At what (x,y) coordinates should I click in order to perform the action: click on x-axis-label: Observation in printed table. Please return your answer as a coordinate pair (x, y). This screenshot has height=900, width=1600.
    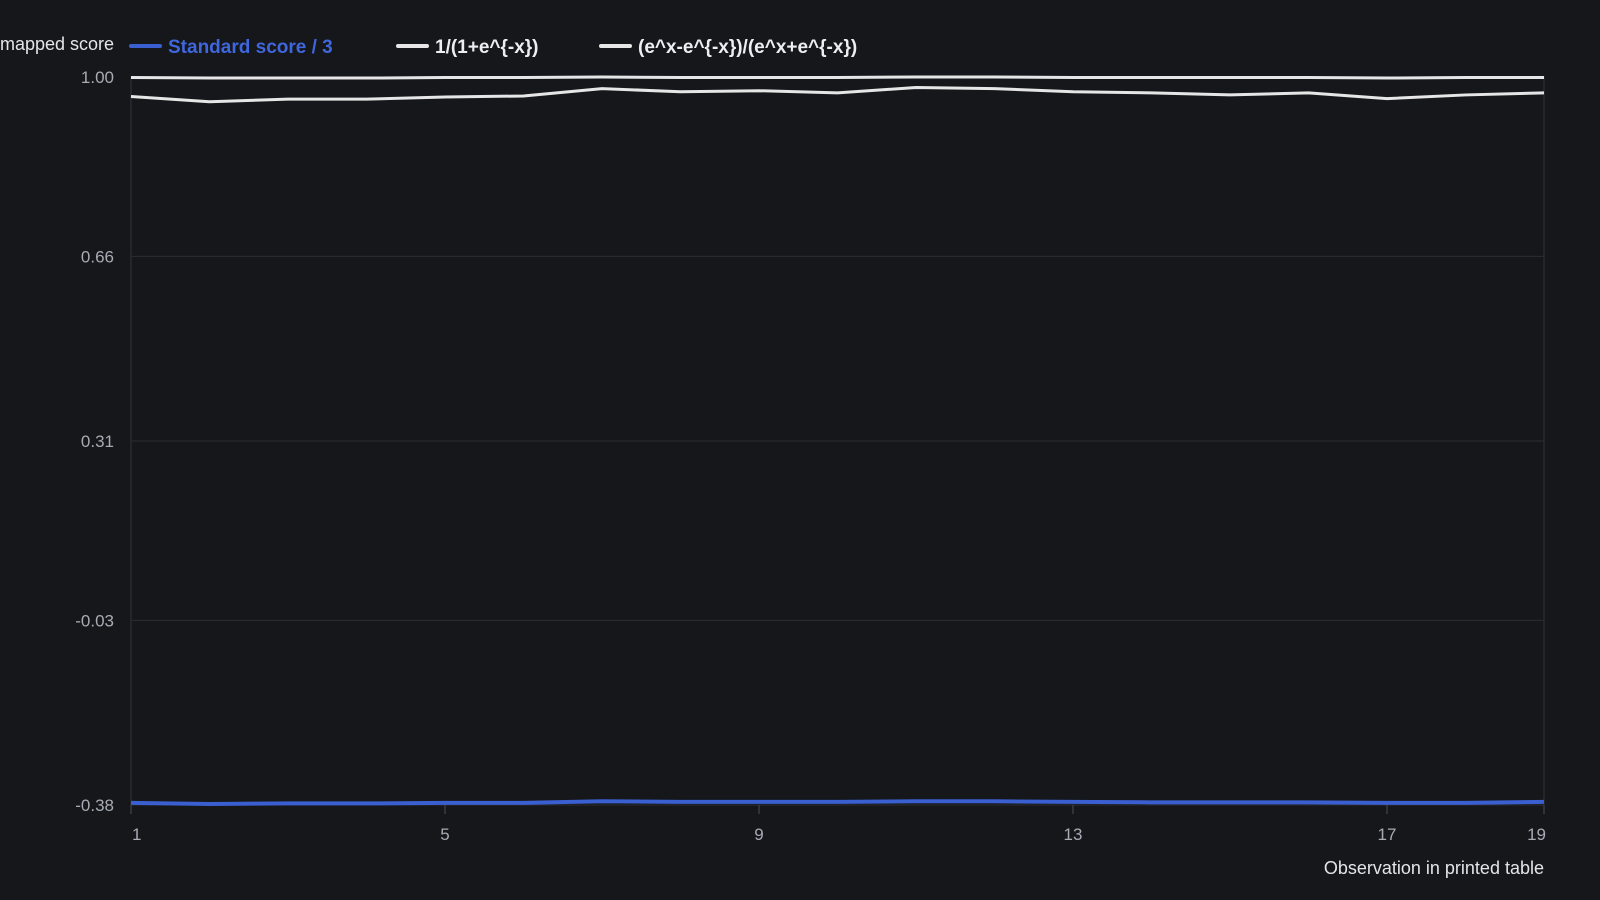
    Looking at the image, I should click on (1434, 868).